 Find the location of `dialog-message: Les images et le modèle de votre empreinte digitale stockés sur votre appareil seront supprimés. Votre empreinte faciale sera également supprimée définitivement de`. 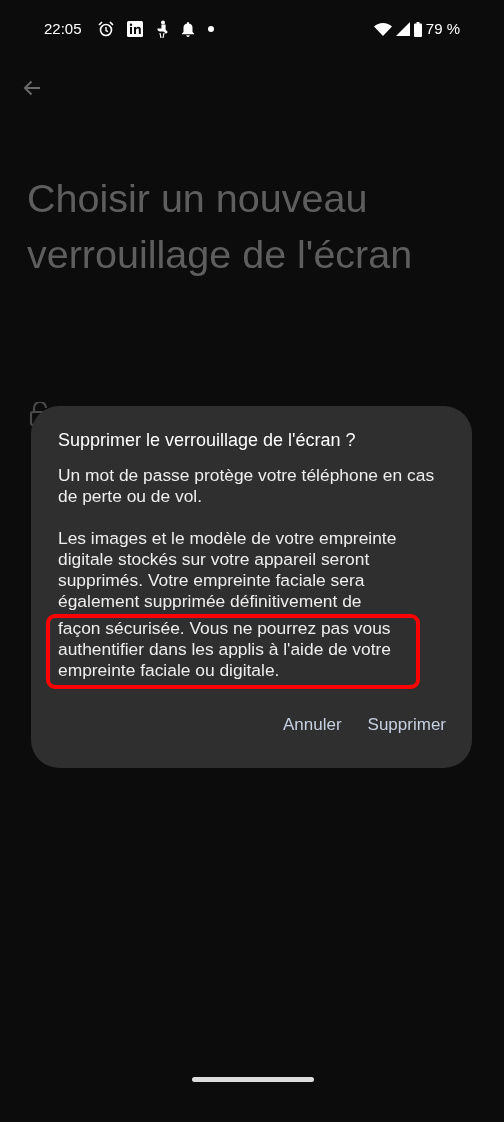

dialog-message: Les images et le modèle de votre empreinte digitale stockés sur votre appareil seront supprimés. Votre empreinte faciale sera également supprimée définitivement de is located at coordinates (228, 570).